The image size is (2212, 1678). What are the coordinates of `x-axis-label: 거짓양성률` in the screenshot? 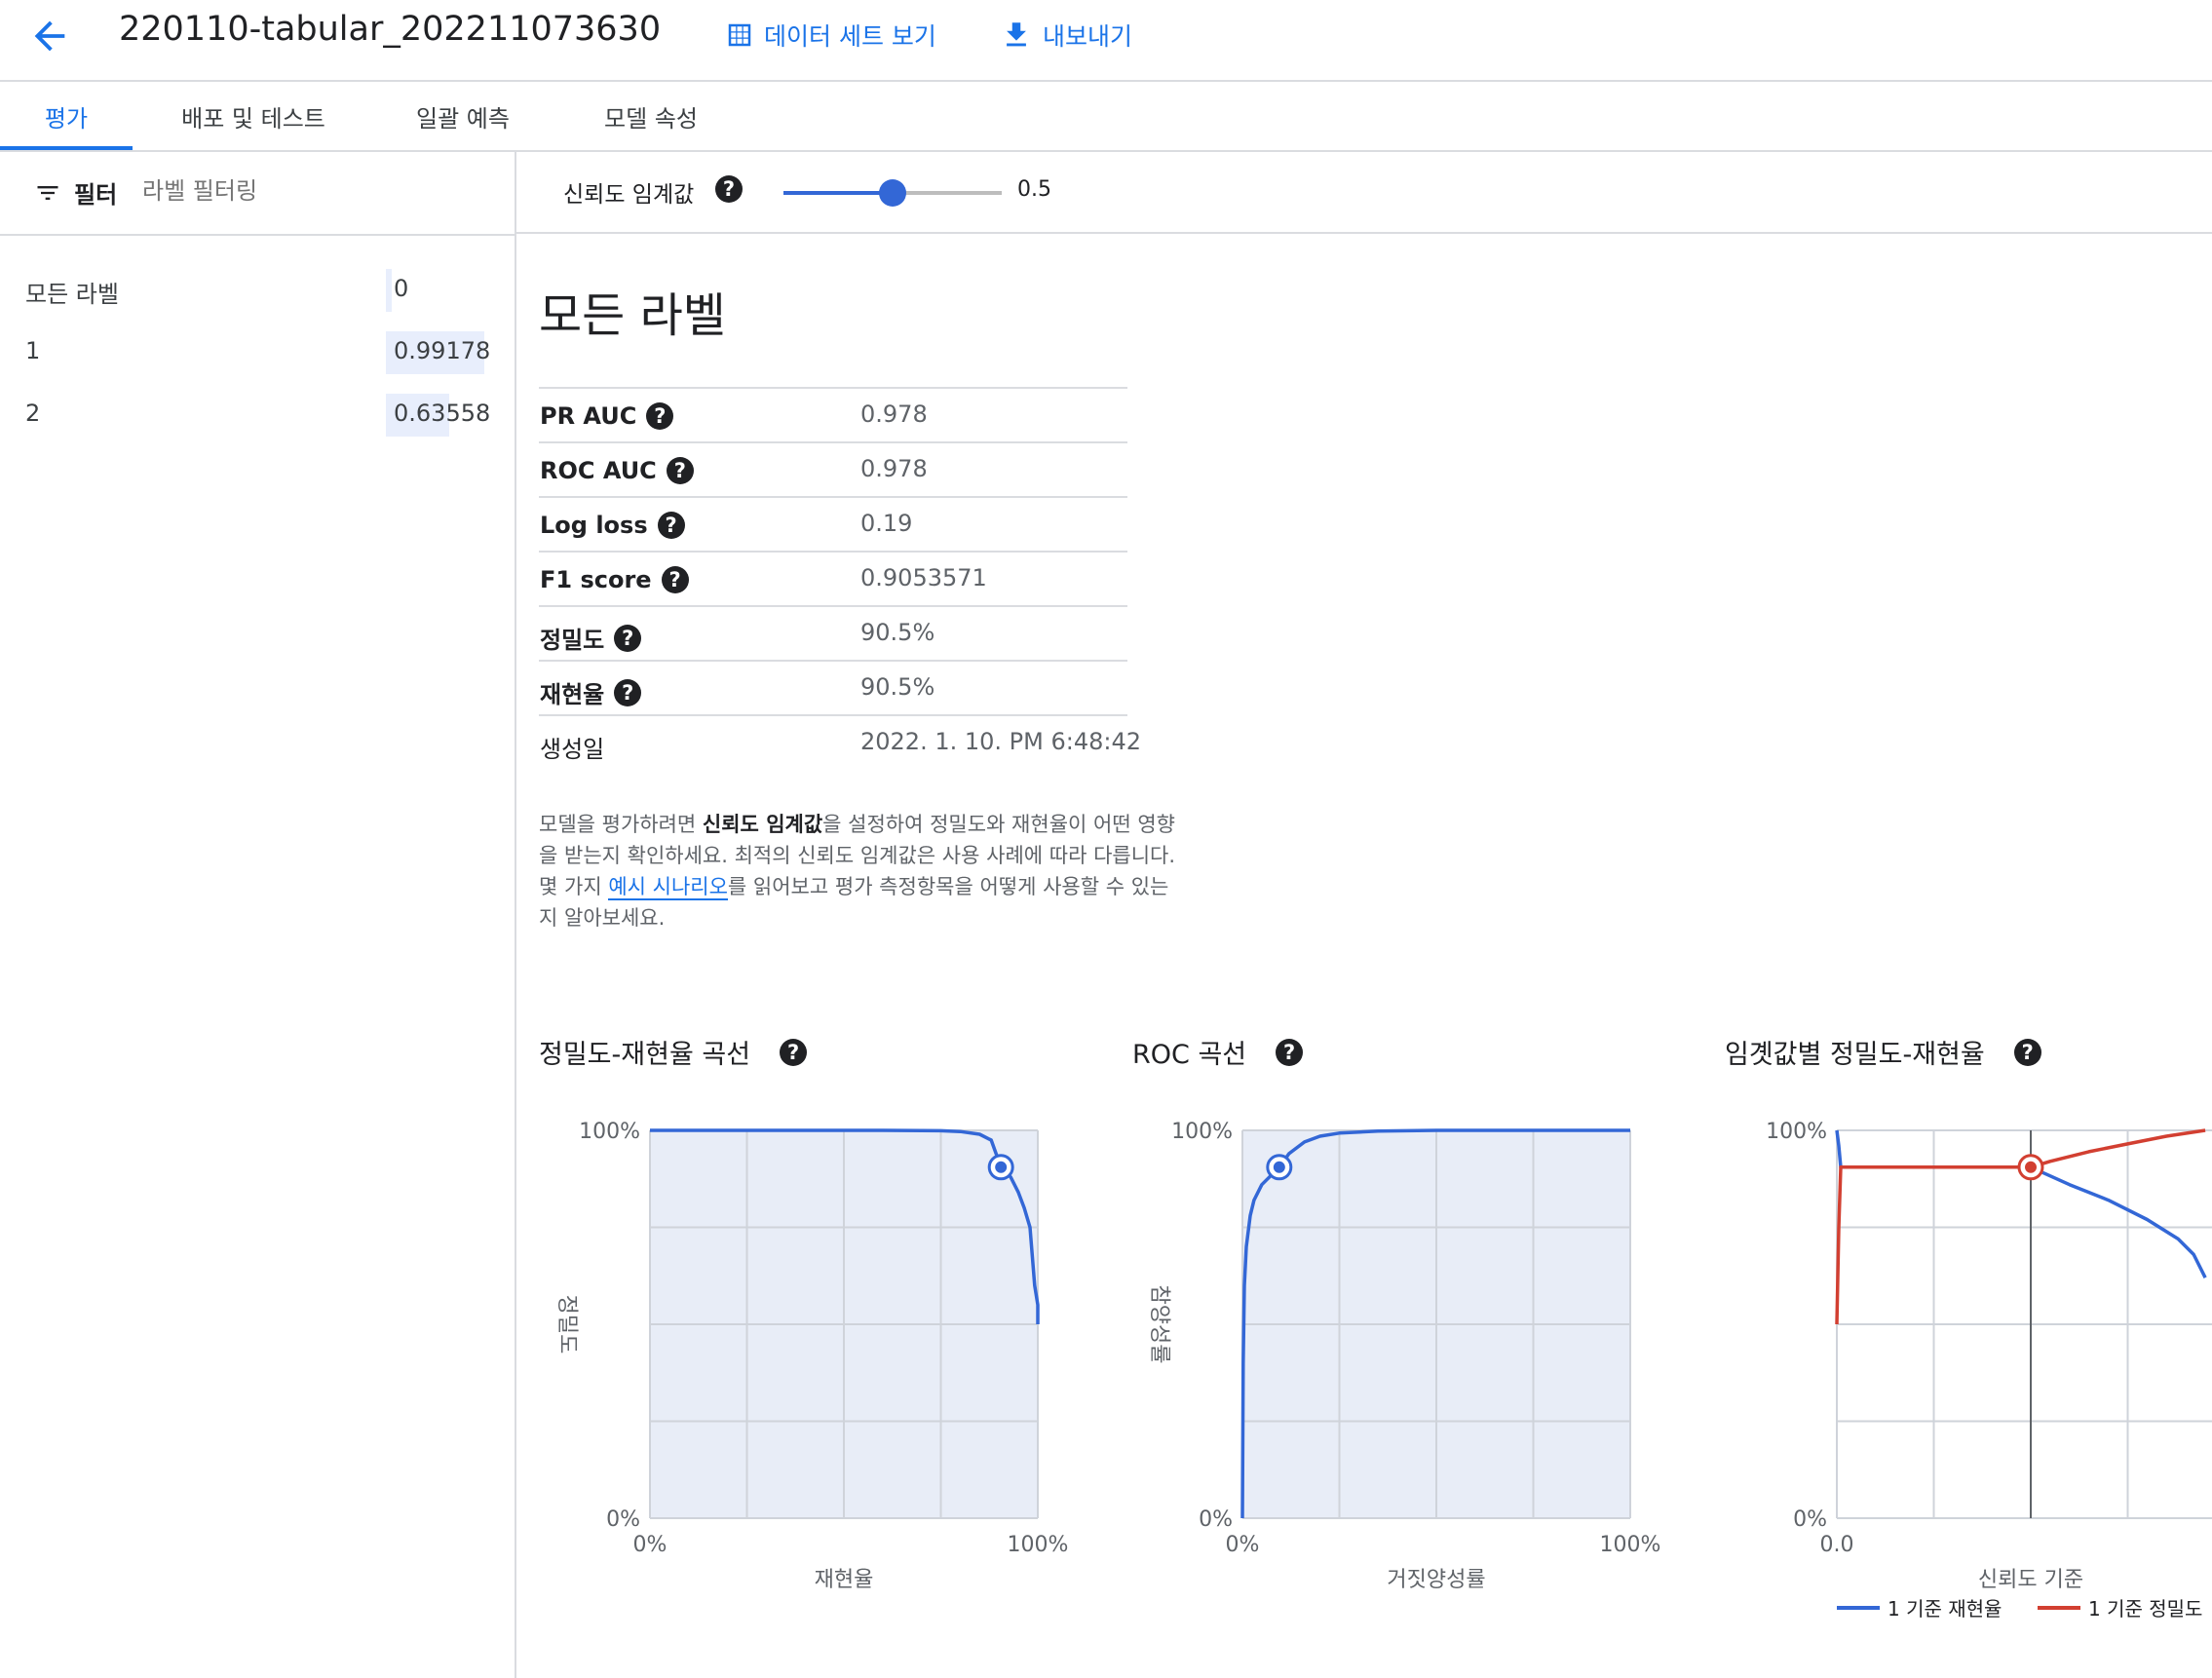 It's located at (1436, 1580).